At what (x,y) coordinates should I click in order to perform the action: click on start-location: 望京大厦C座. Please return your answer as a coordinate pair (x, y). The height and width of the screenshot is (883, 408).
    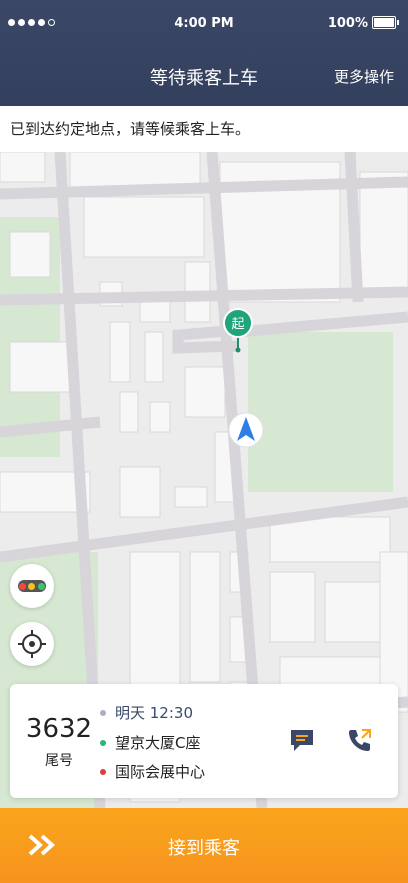
    Looking at the image, I should click on (150, 742).